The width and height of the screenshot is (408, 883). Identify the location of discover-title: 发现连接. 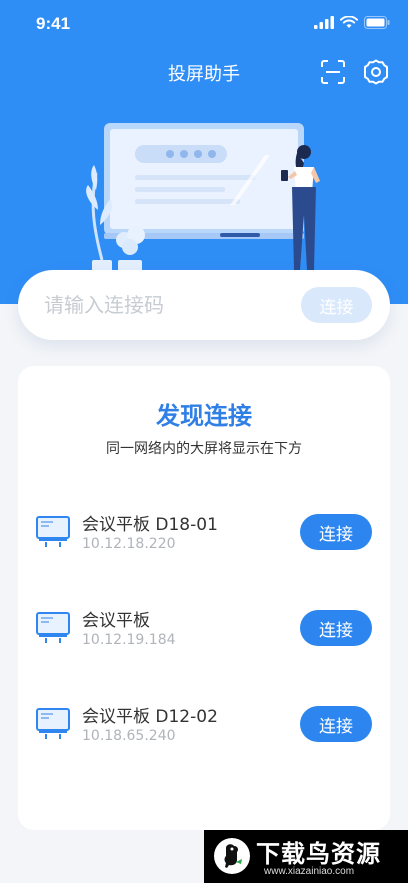
(204, 416).